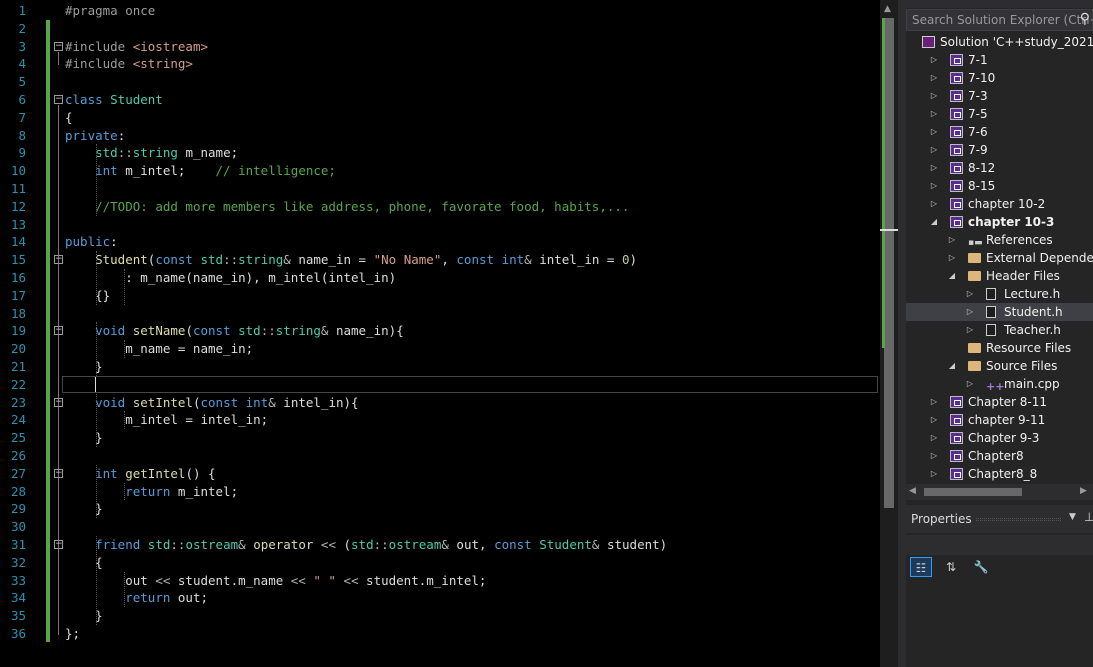 Image resolution: width=1093 pixels, height=667 pixels. I want to click on code-line: public:, so click(91, 242).